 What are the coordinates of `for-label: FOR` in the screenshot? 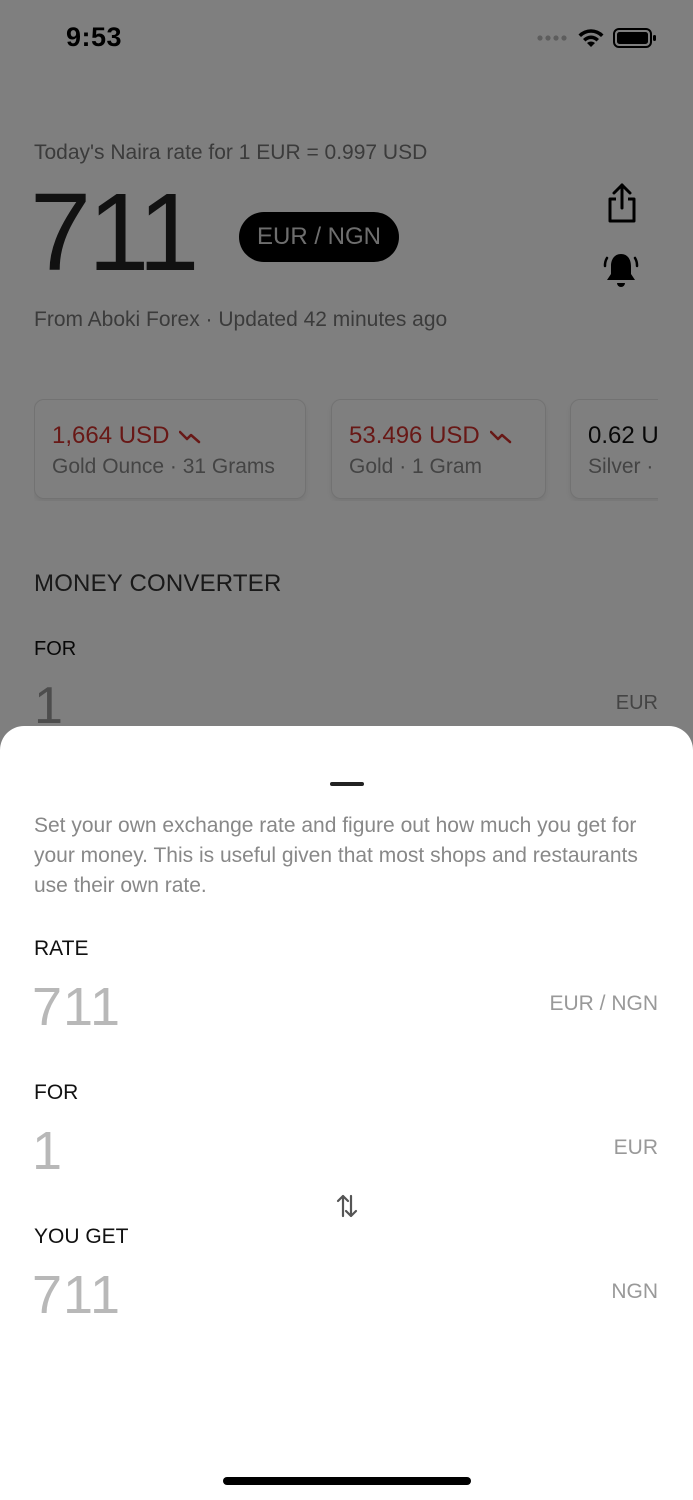 It's located at (56, 1092).